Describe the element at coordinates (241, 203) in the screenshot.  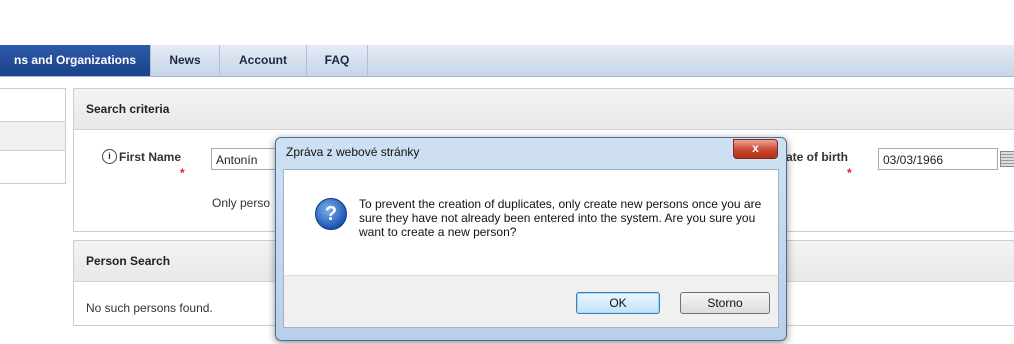
I see `search-note: Only perso` at that location.